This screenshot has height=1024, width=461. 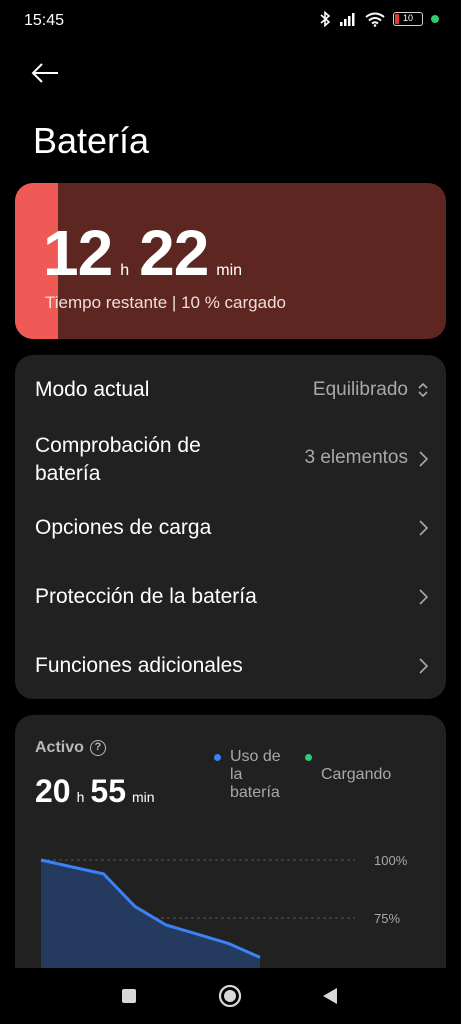 I want to click on back-arrow-icon, so click(x=44, y=73).